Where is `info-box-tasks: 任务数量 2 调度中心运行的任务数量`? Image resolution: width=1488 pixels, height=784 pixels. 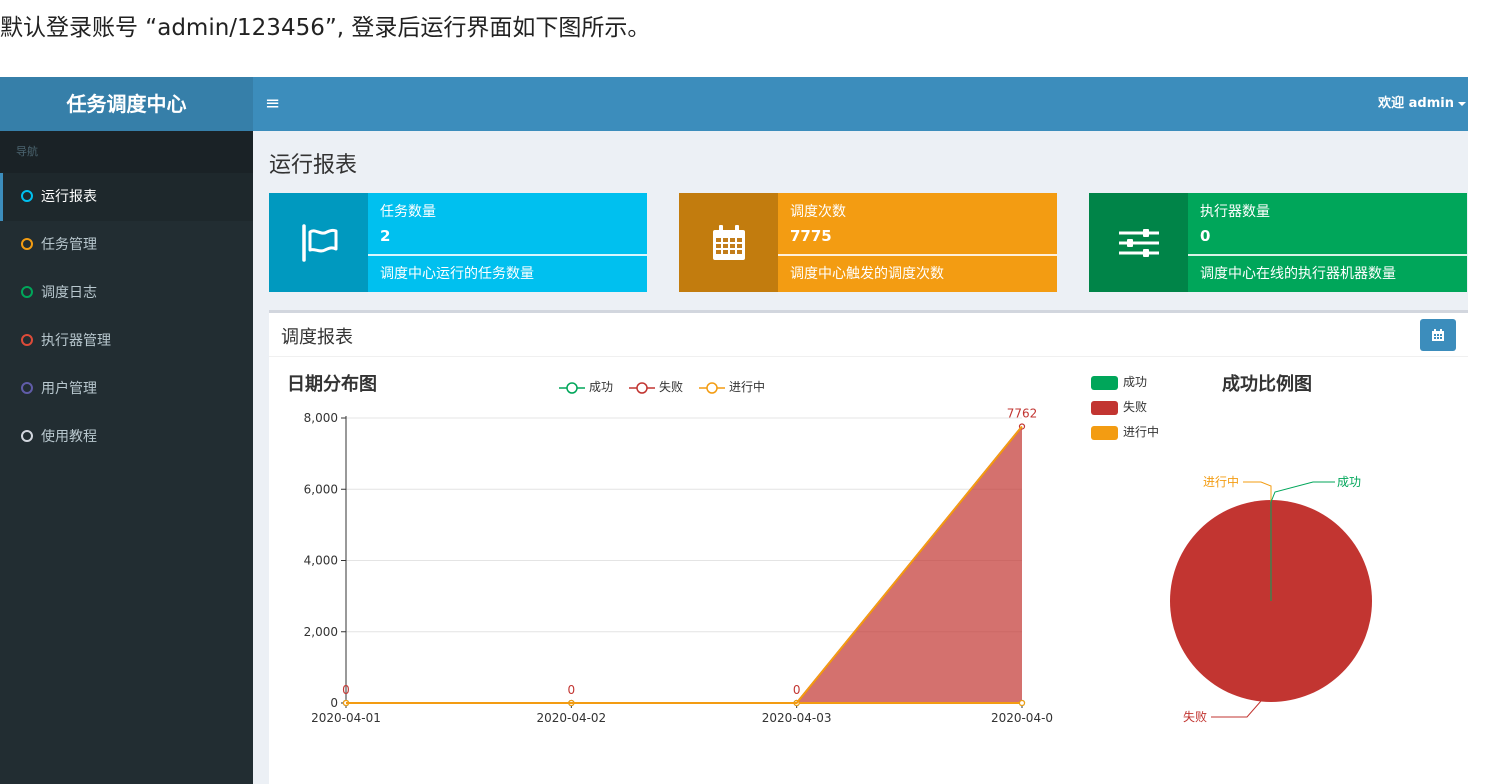
info-box-tasks: 任务数量 2 调度中心运行的任务数量 is located at coordinates (458, 242).